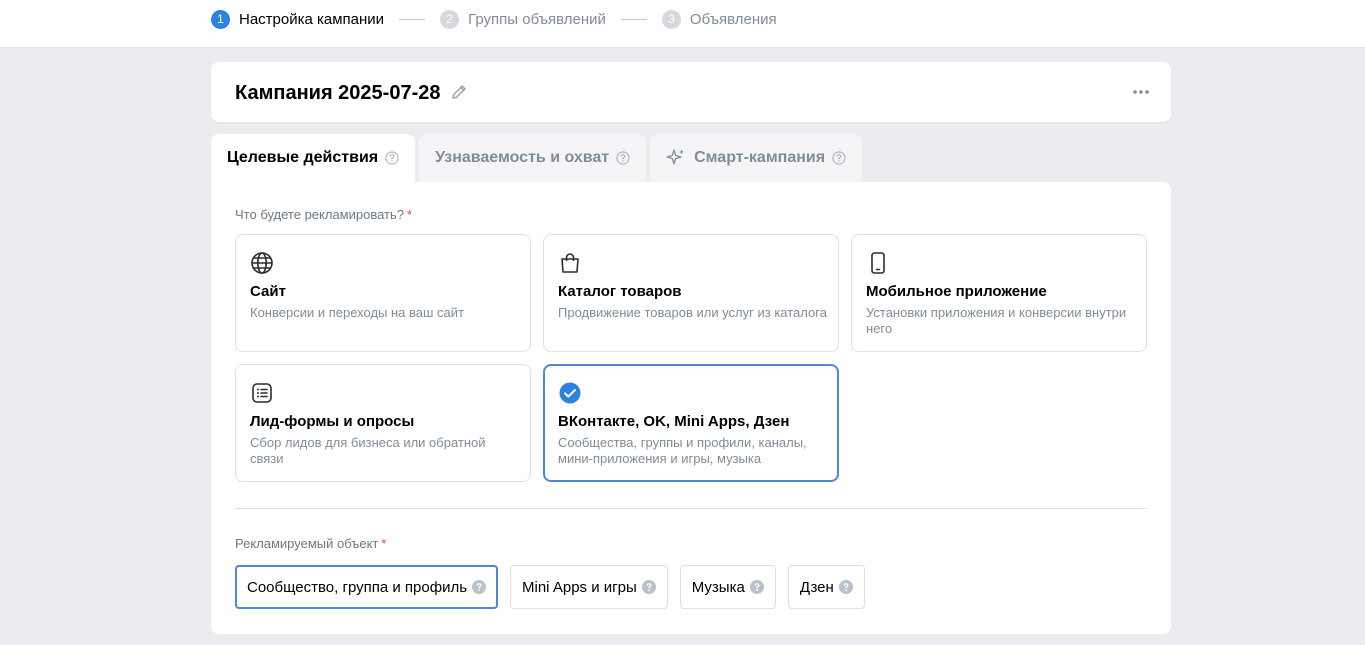 The image size is (1365, 645). I want to click on shopping-bag-icon, so click(570, 263).